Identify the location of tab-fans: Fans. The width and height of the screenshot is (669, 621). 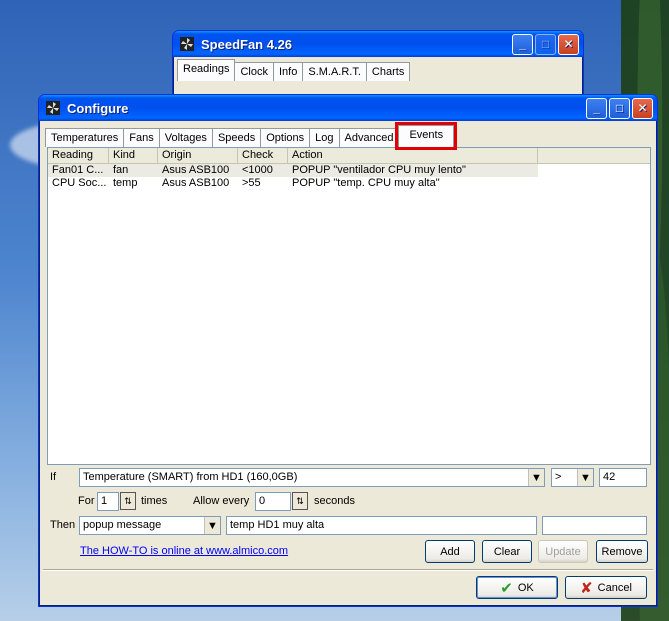
(141, 137).